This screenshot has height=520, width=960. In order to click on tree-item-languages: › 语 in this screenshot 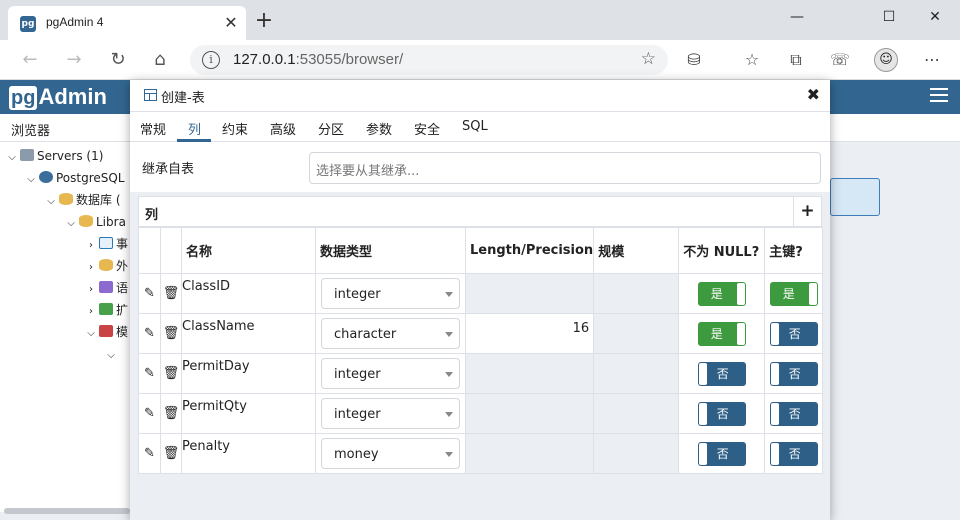, I will do `click(106, 288)`.